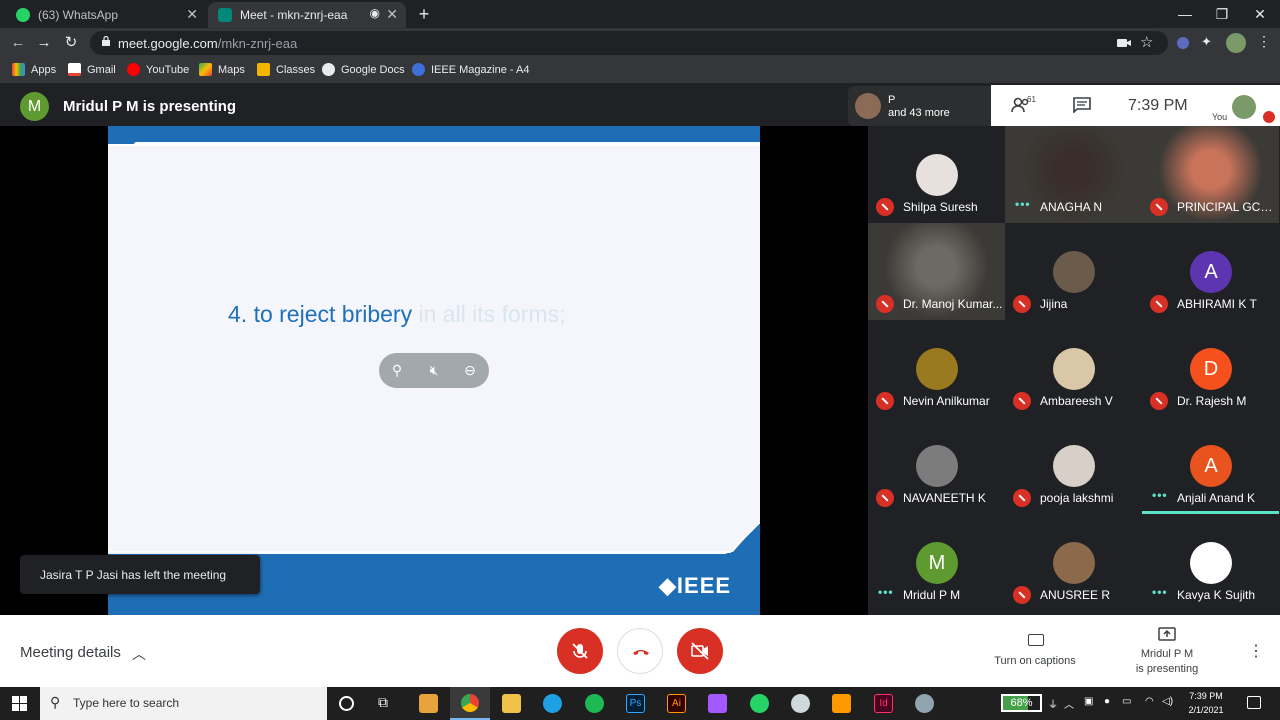  I want to click on other-participants-pill: P and 43 more, so click(919, 106).